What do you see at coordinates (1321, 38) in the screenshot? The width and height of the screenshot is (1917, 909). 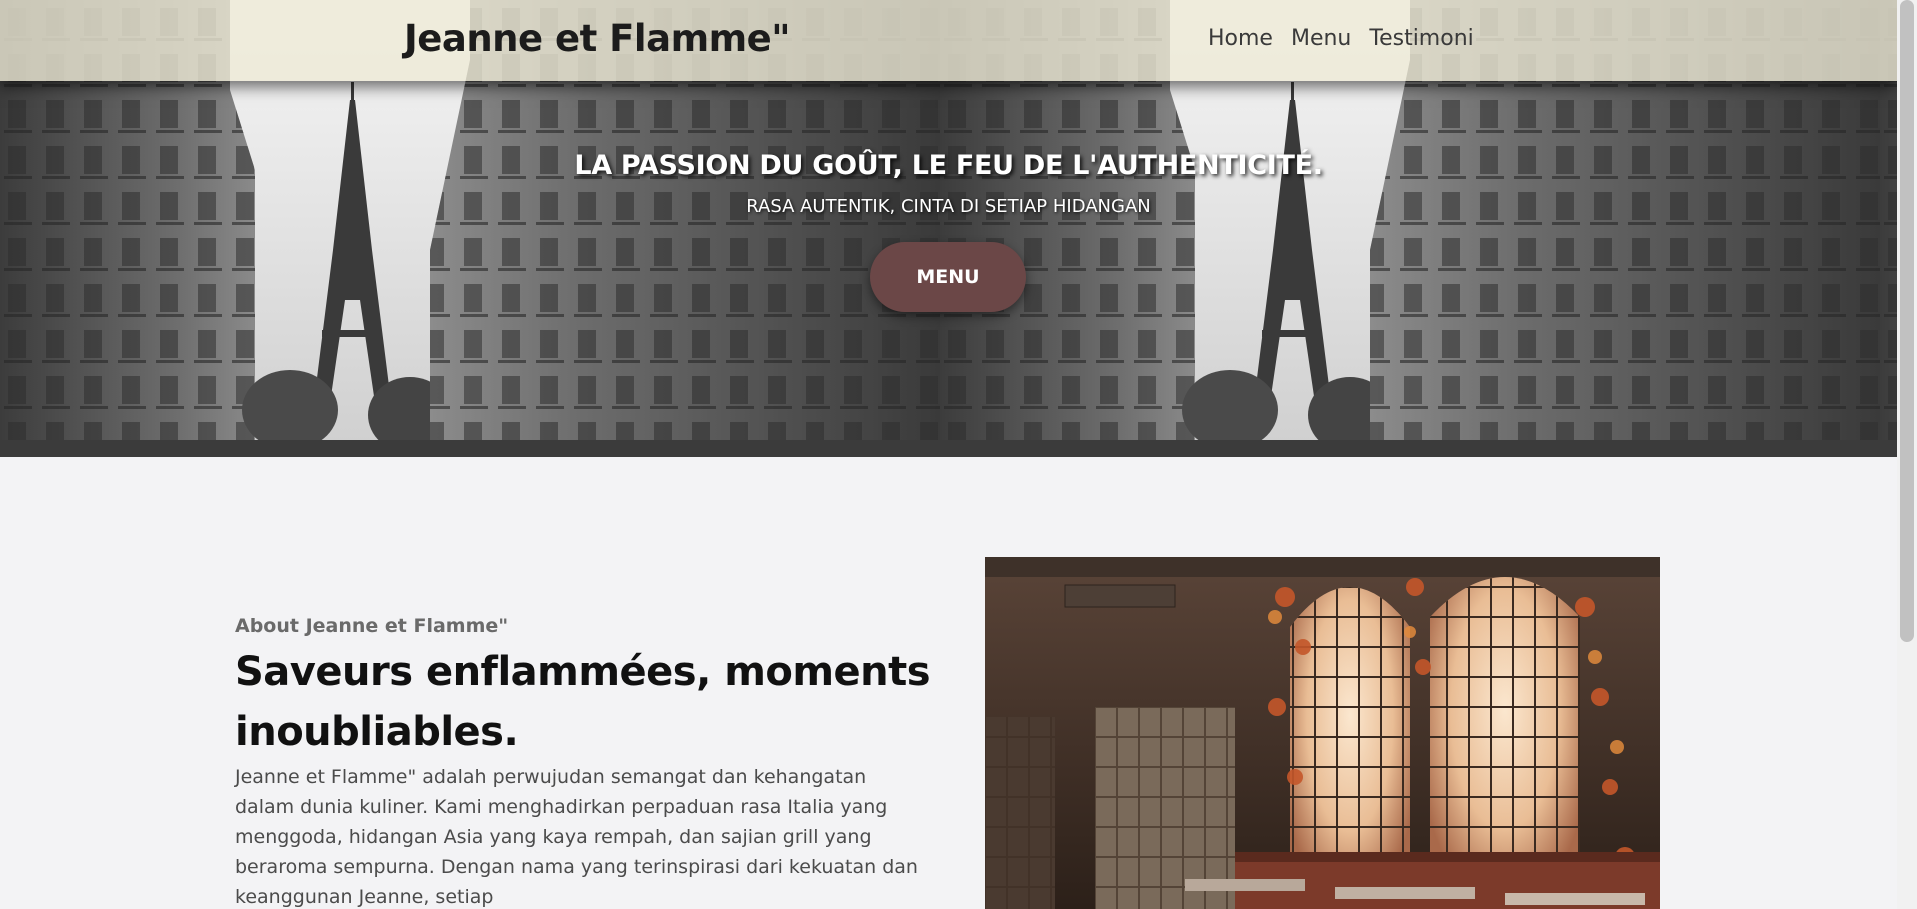 I see `nav-link-menu: Menu` at bounding box center [1321, 38].